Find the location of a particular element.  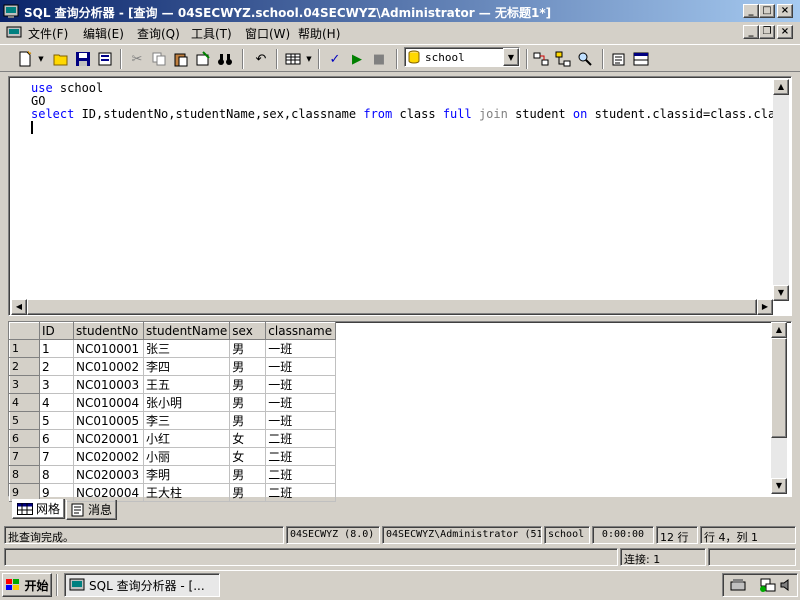

editor-horizontal-scrollbar: ◀ ▶ is located at coordinates (392, 307).